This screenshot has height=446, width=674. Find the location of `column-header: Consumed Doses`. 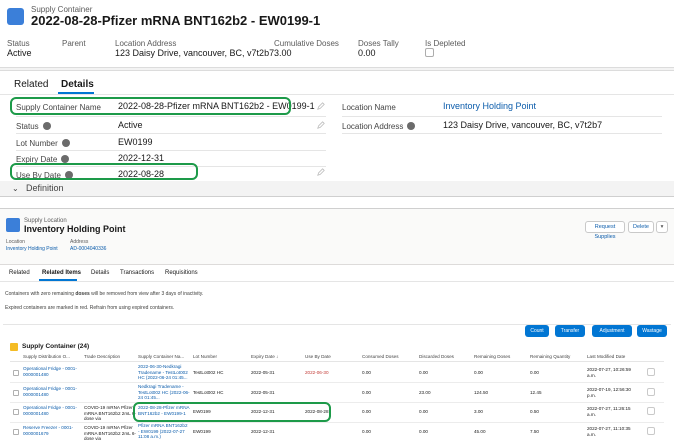

column-header: Consumed Doses is located at coordinates (380, 356).